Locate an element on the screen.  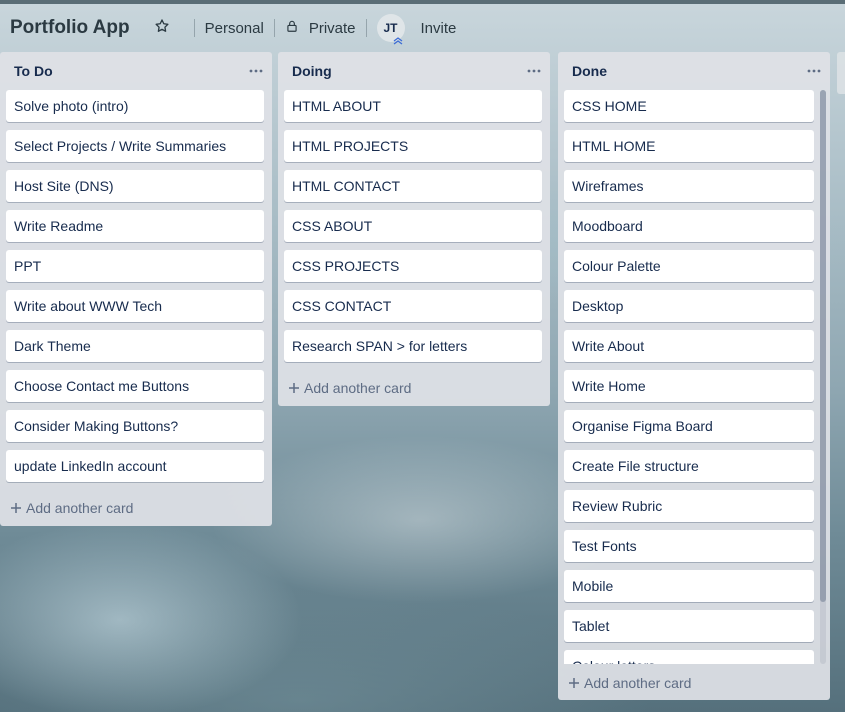
card: Select Projects / Write Summaries is located at coordinates (135, 146).